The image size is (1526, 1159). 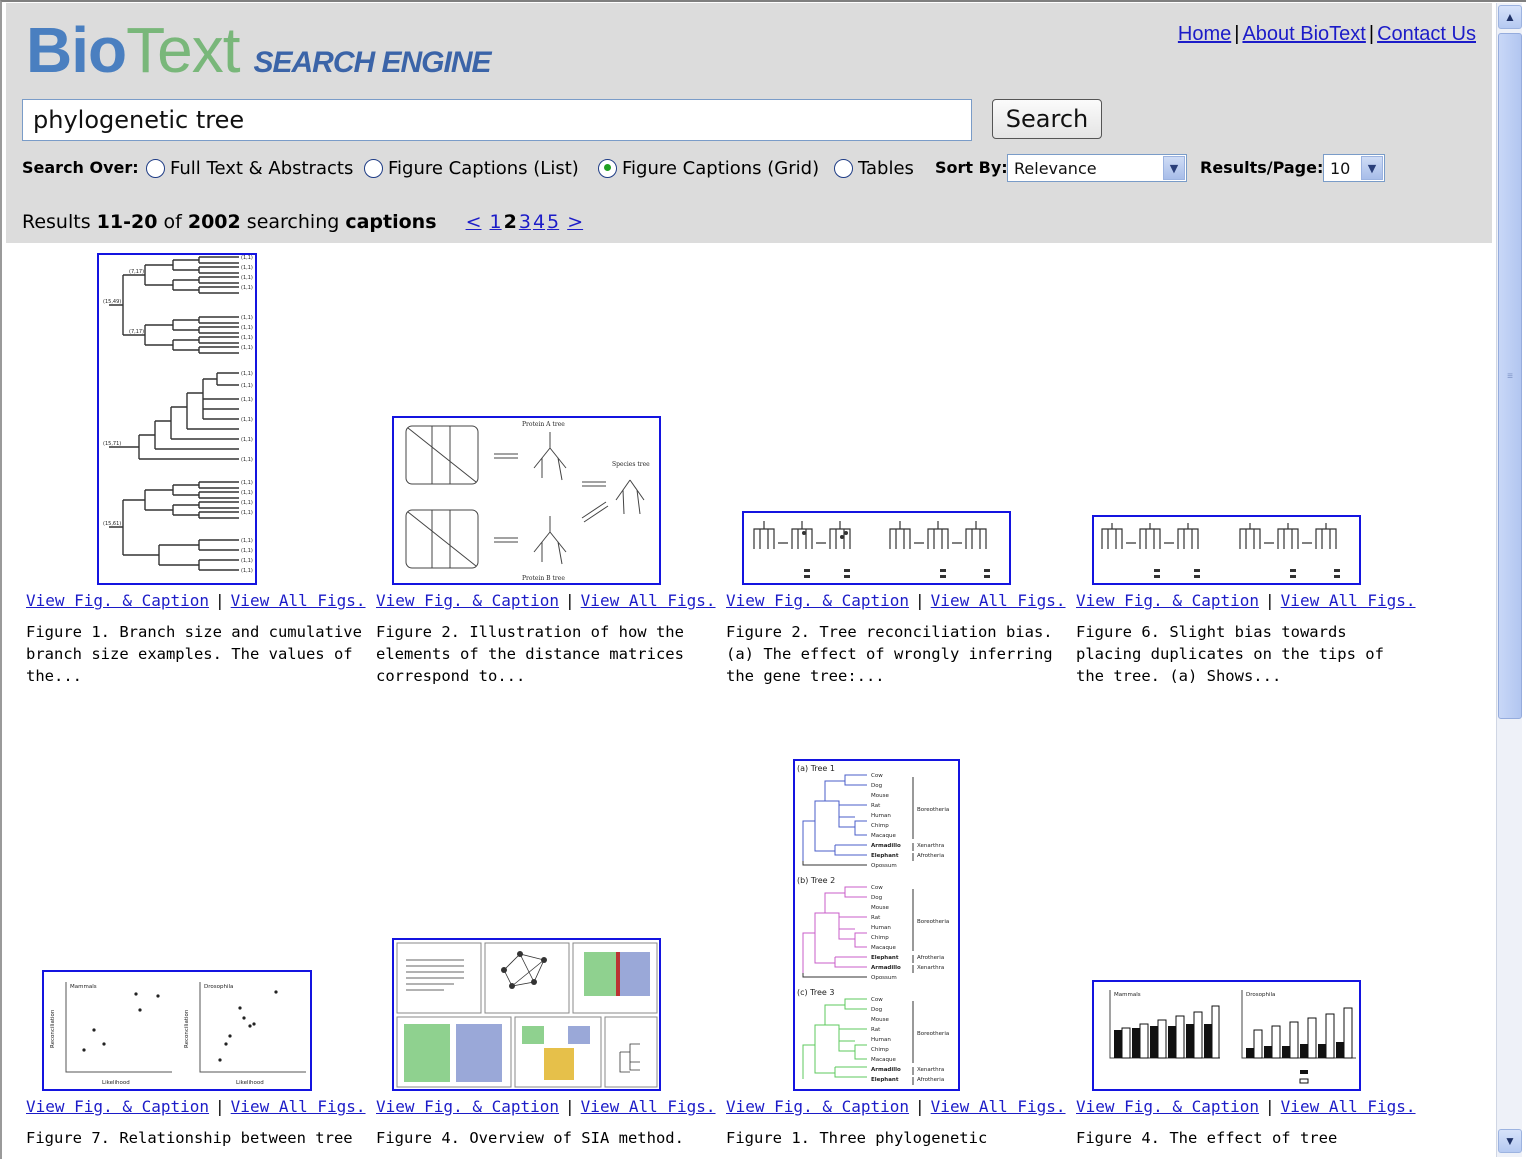 I want to click on radio-captions-grid: Figure Captions (Grid), so click(x=708, y=168).